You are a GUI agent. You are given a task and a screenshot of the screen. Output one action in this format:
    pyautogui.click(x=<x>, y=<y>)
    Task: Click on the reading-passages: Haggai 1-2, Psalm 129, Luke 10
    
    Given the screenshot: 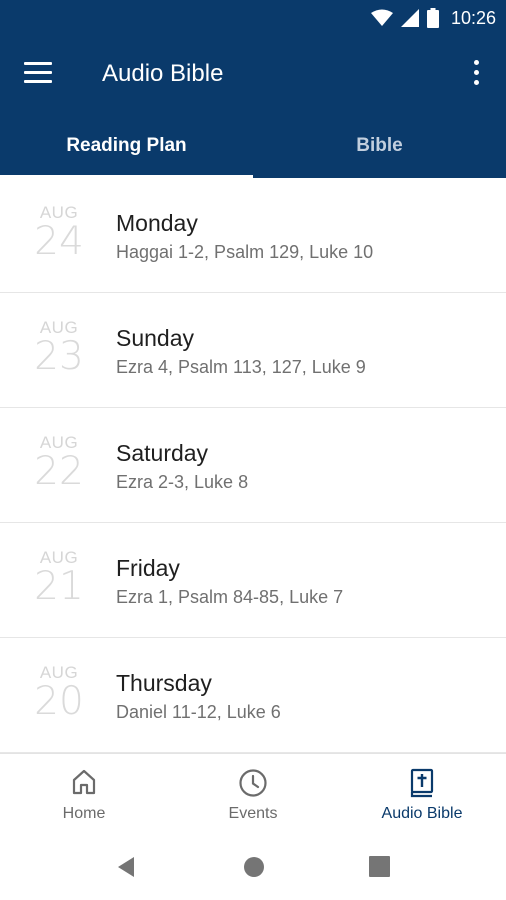 What is the action you would take?
    pyautogui.click(x=245, y=252)
    